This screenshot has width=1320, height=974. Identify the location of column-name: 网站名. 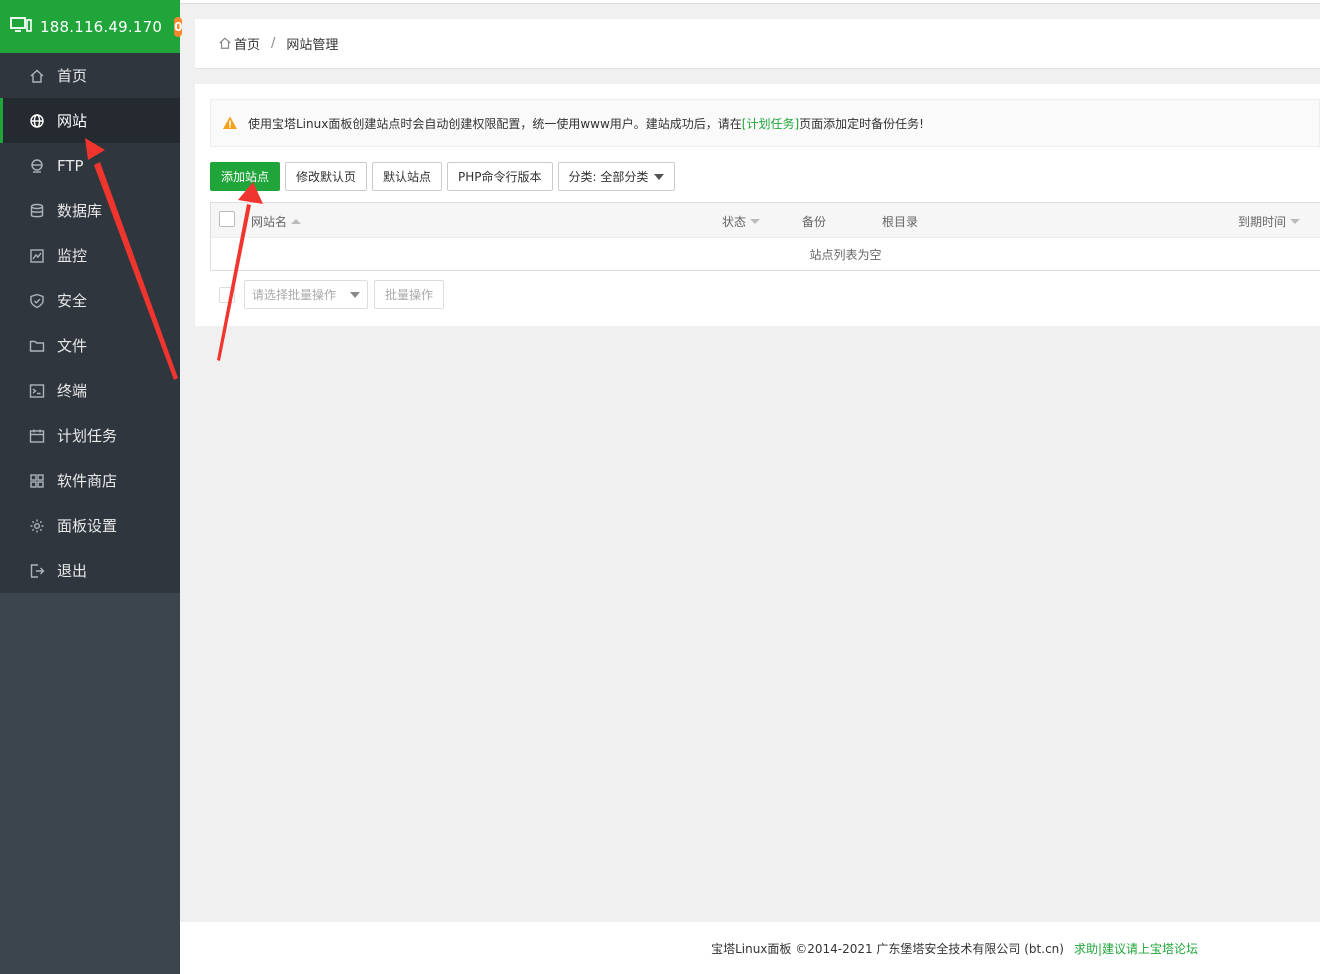
(276, 221).